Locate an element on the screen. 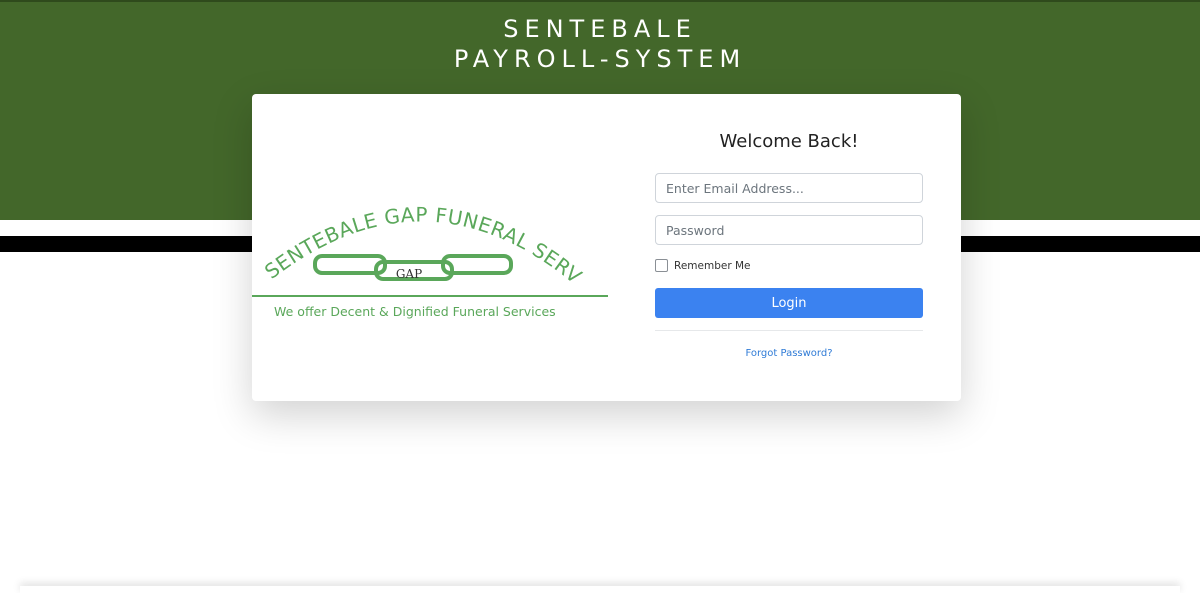 This screenshot has width=1200, height=593. remember-me-label: Remember Me is located at coordinates (712, 265).